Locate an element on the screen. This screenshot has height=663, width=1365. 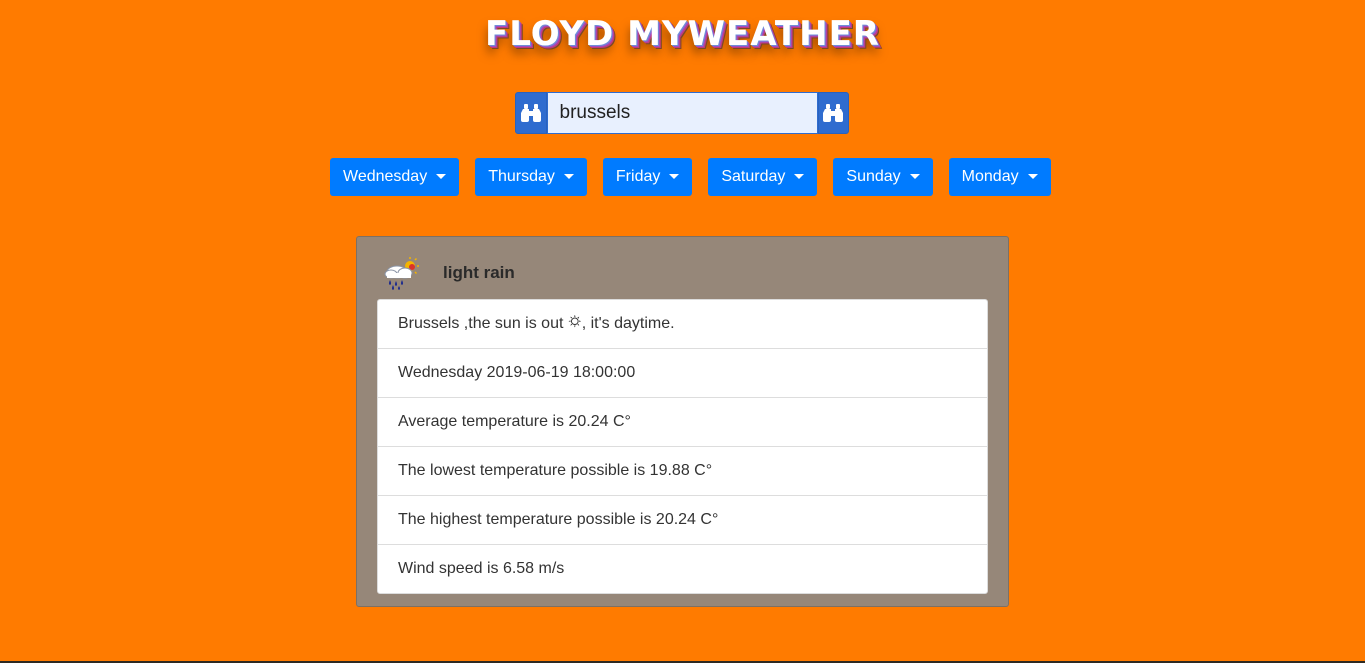
search-button-right is located at coordinates (833, 113).